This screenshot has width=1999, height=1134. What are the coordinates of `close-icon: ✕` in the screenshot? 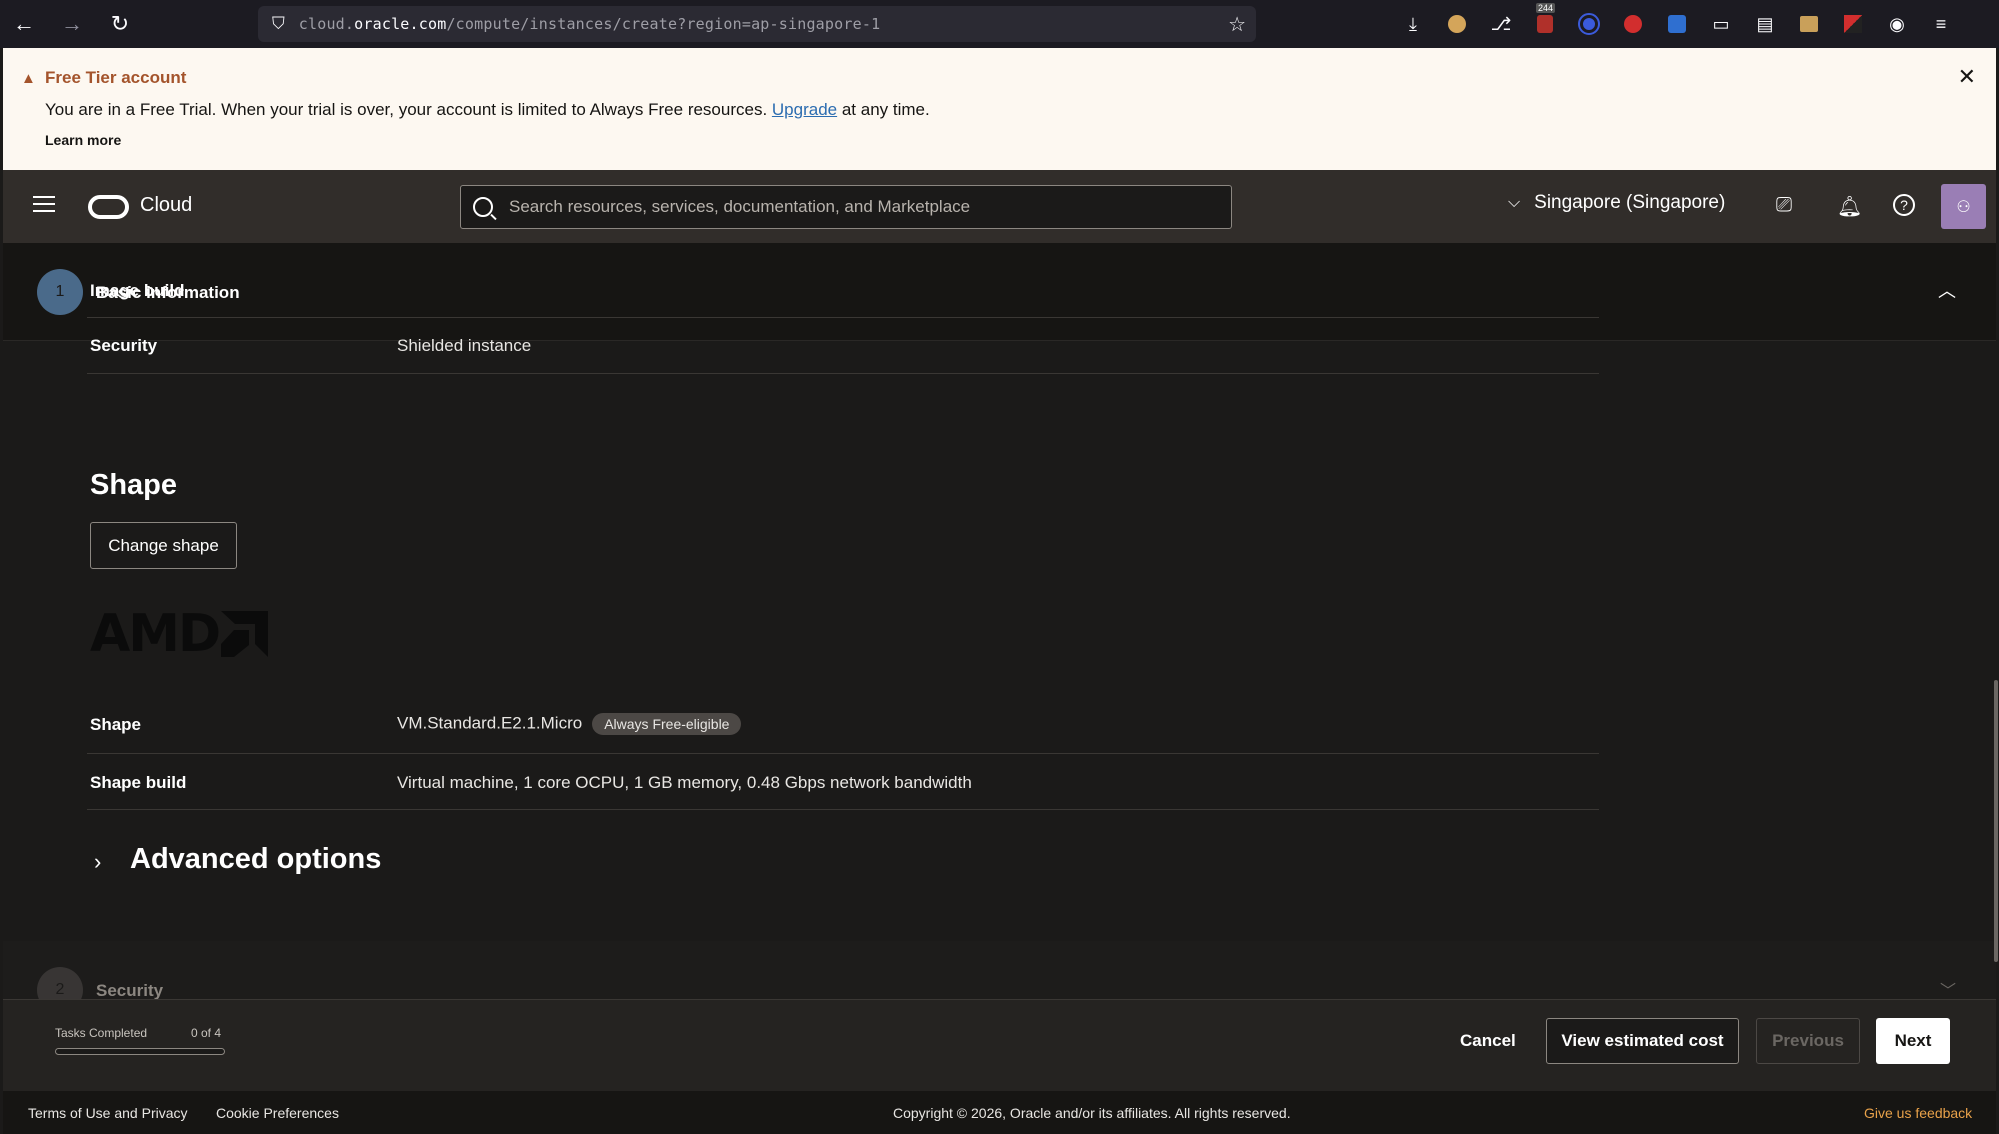 It's located at (1967, 77).